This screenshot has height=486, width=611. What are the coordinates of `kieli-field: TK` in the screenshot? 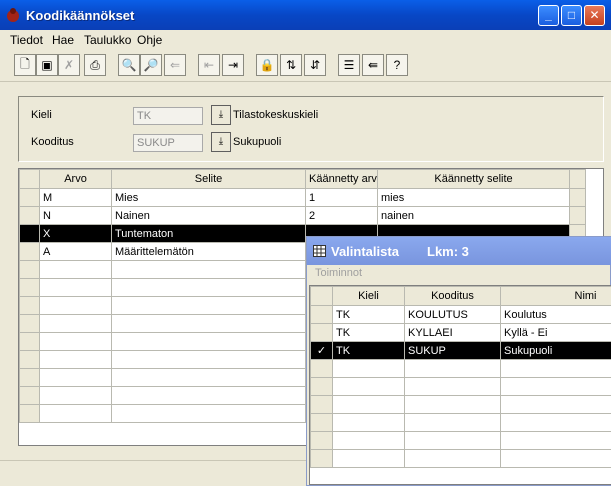 It's located at (168, 116).